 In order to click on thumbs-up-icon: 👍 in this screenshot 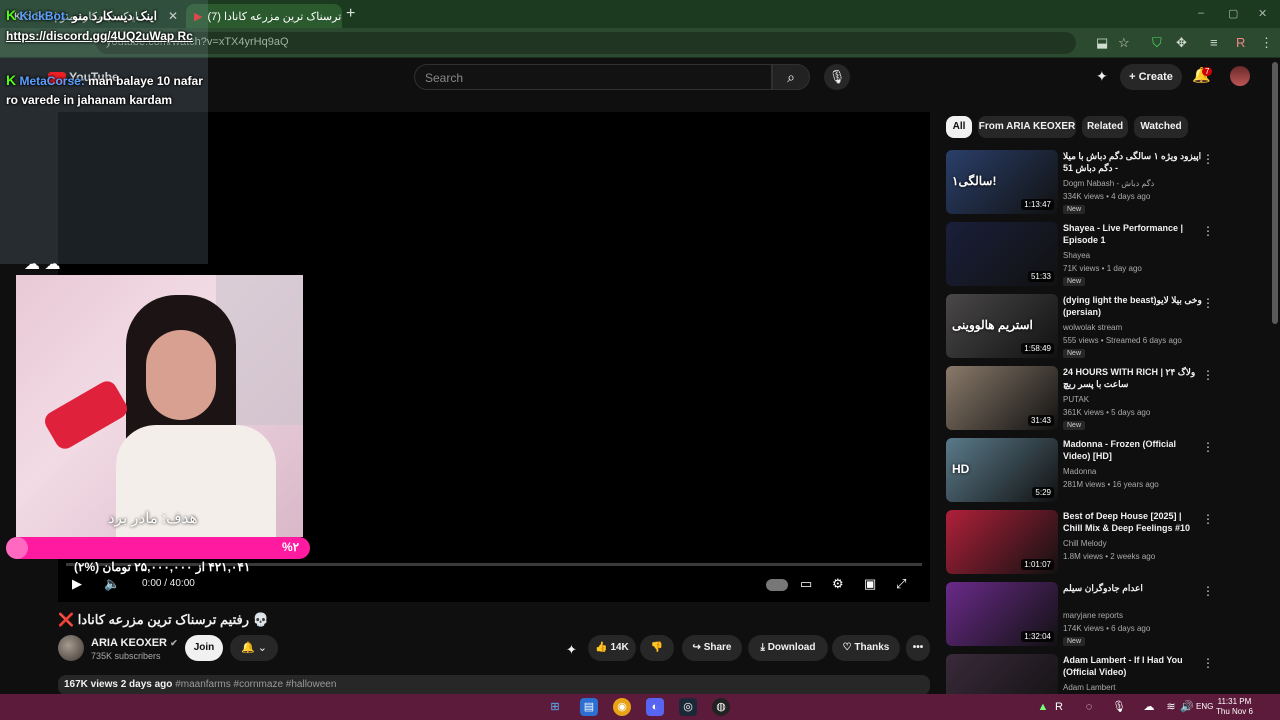, I will do `click(601, 647)`.